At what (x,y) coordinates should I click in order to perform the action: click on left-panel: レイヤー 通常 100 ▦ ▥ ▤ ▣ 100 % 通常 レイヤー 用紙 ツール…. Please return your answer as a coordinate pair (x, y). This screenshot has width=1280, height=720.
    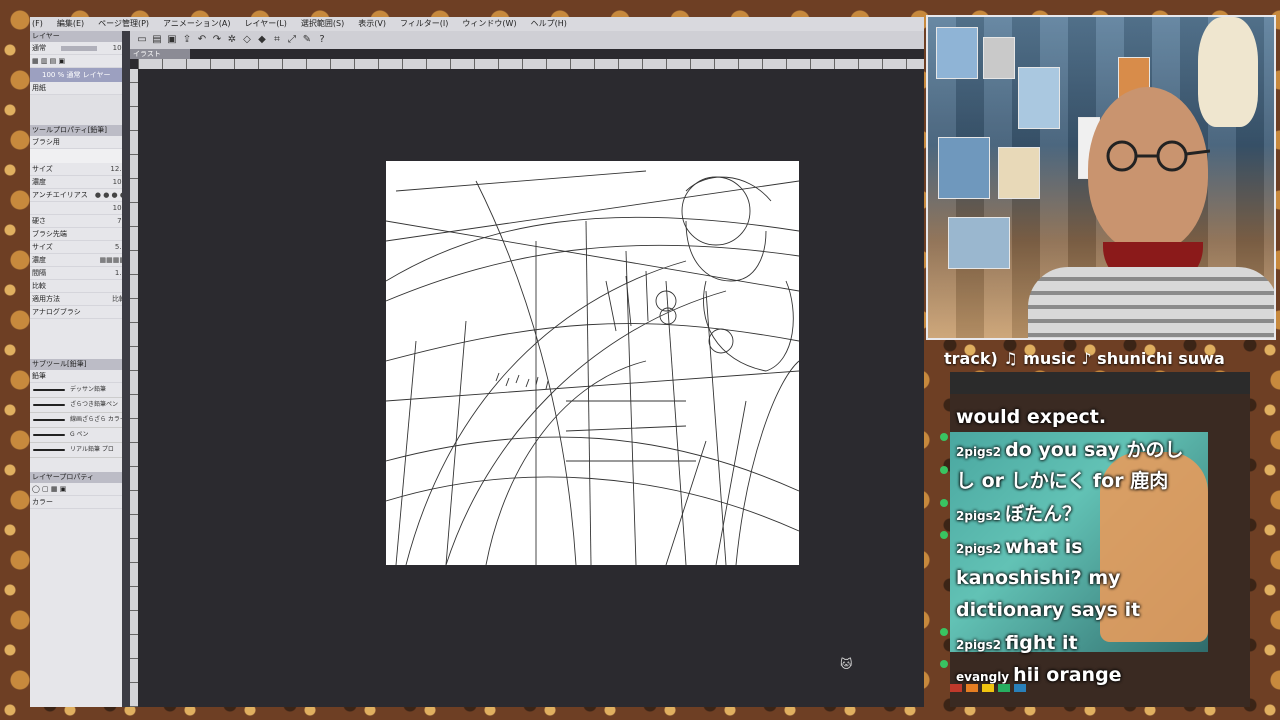
    Looking at the image, I should click on (80, 369).